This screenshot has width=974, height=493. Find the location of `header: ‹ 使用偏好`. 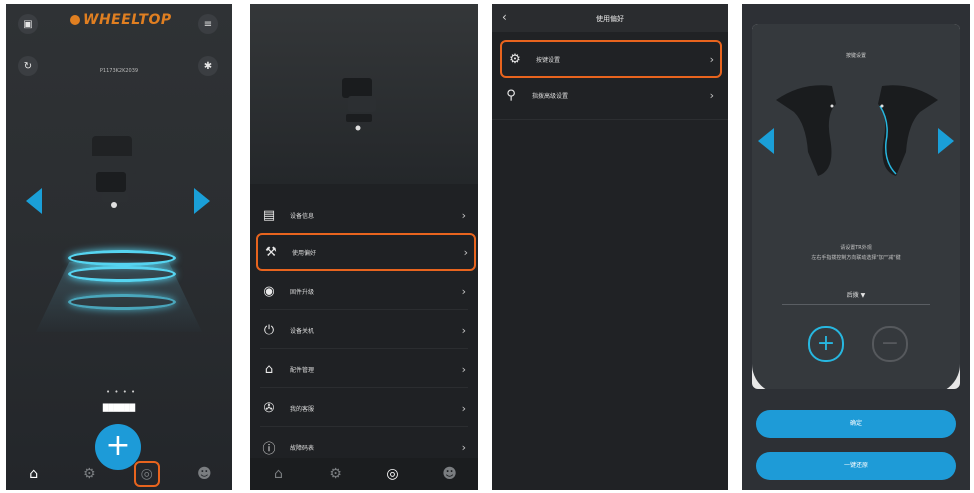

header: ‹ 使用偏好 is located at coordinates (610, 18).